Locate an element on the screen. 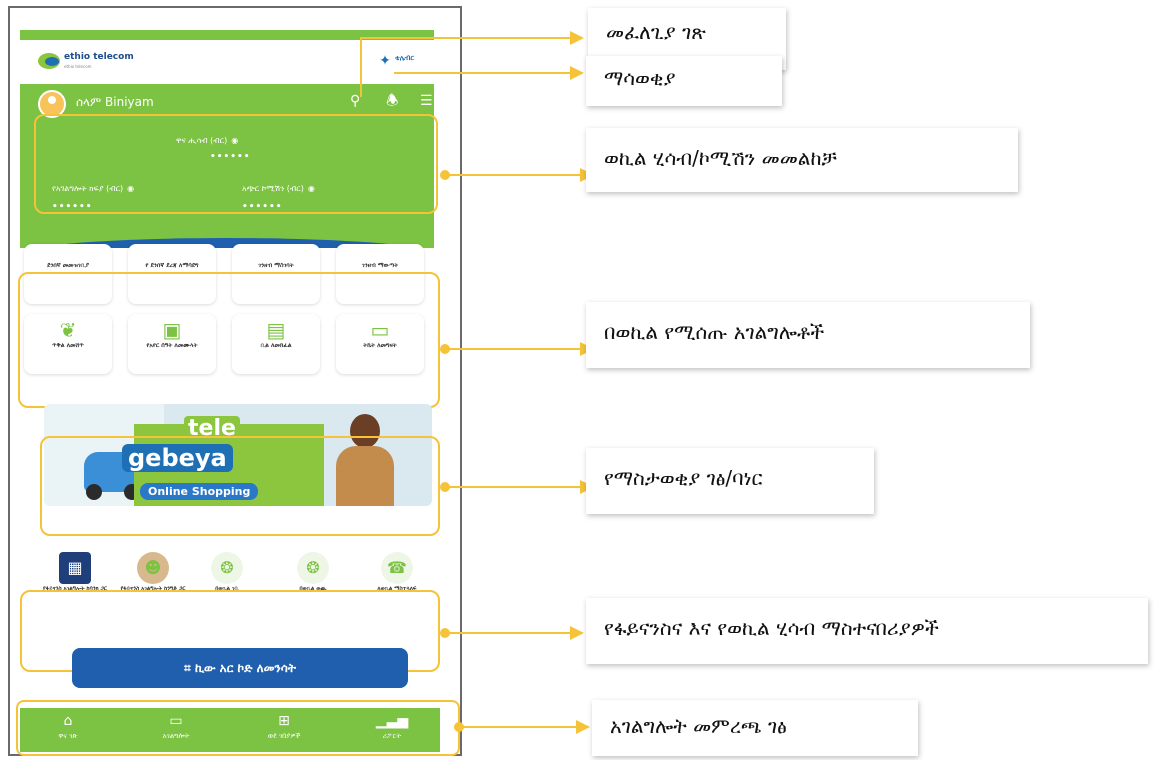  callout-services: በወኪል የሚሰጡ አገልግሎቶች is located at coordinates (808, 335).